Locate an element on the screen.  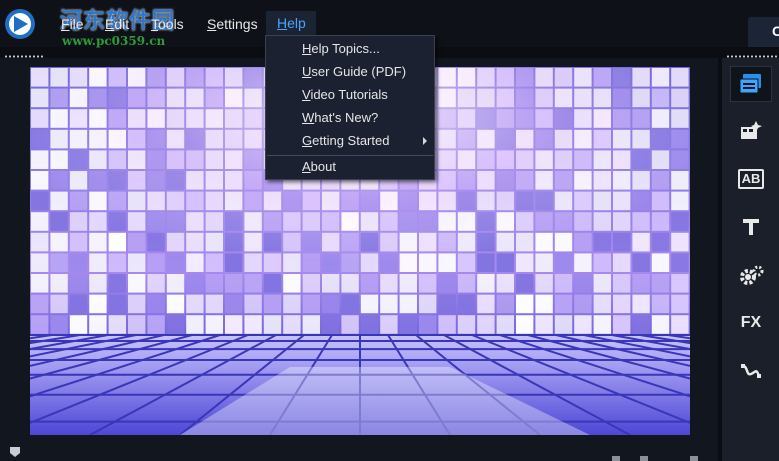
getting-started-label: etting Started is located at coordinates (351, 140).